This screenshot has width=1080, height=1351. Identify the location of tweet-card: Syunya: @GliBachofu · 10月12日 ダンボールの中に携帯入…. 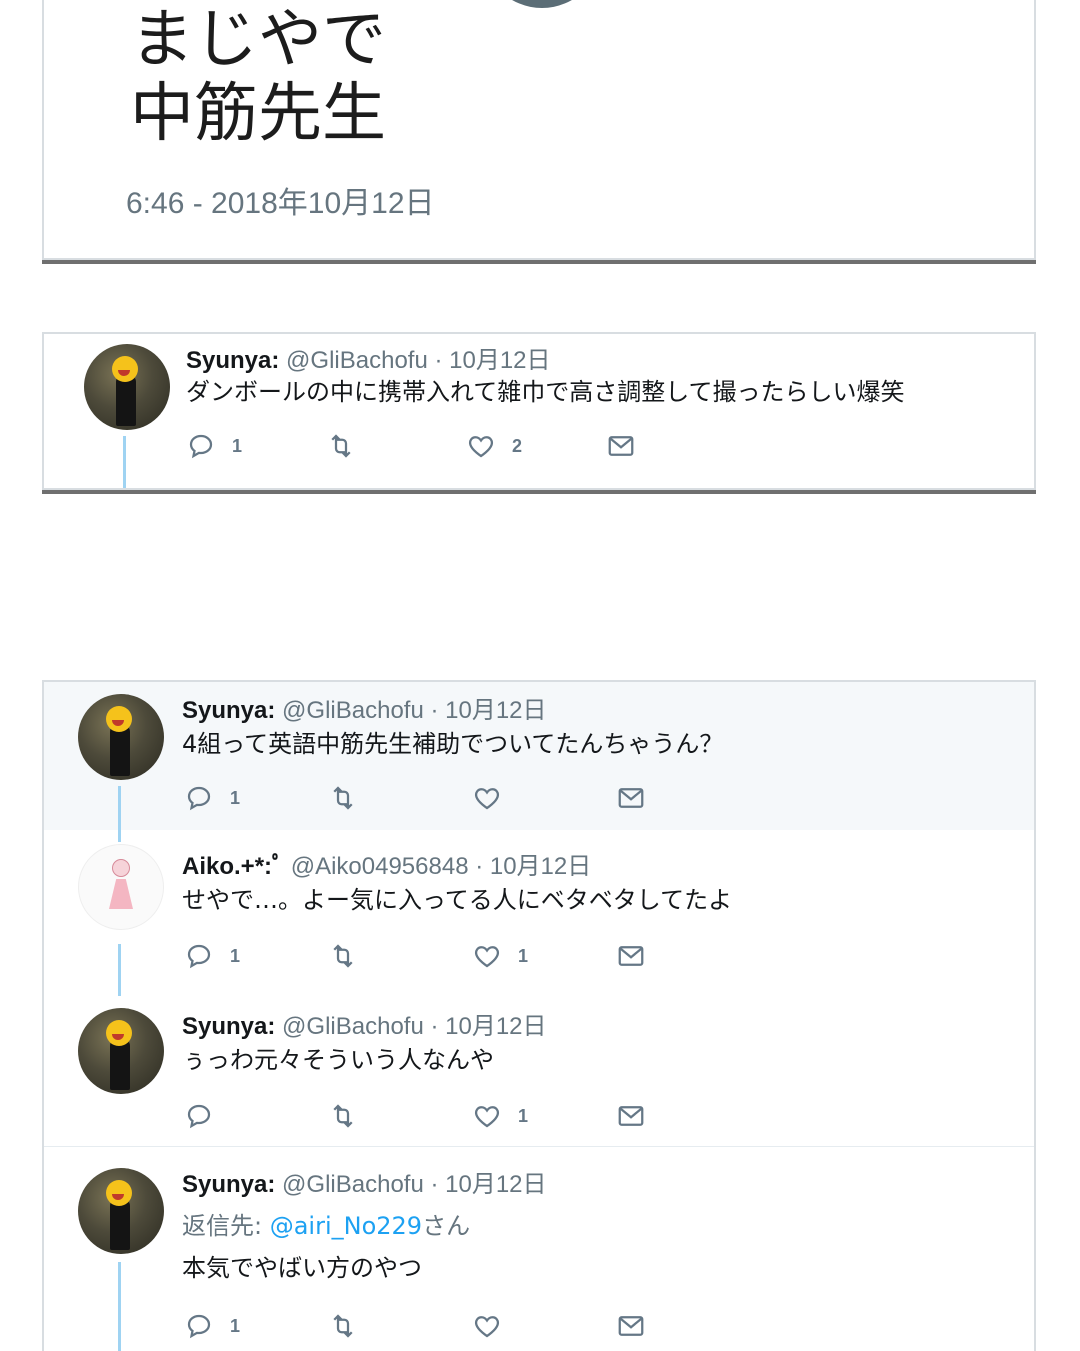
(539, 411).